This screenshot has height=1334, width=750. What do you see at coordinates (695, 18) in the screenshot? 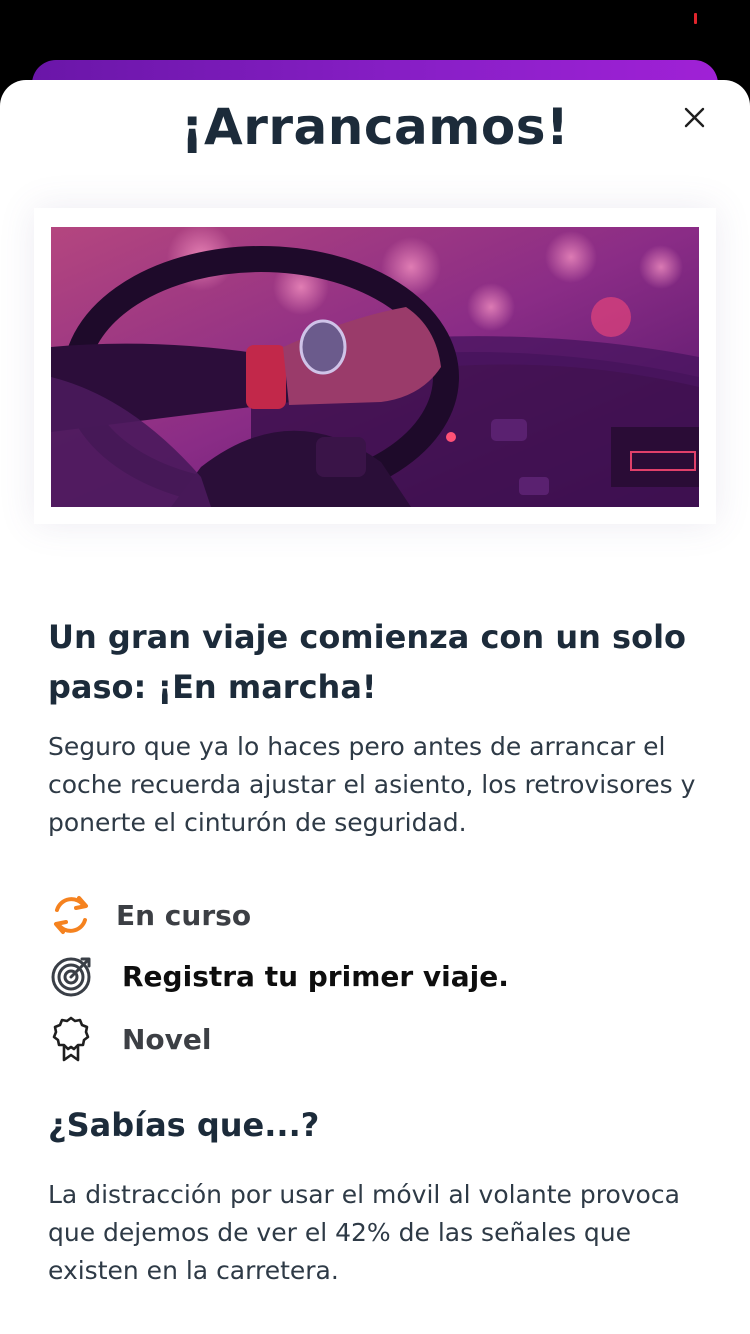
I see `recording-indicator` at bounding box center [695, 18].